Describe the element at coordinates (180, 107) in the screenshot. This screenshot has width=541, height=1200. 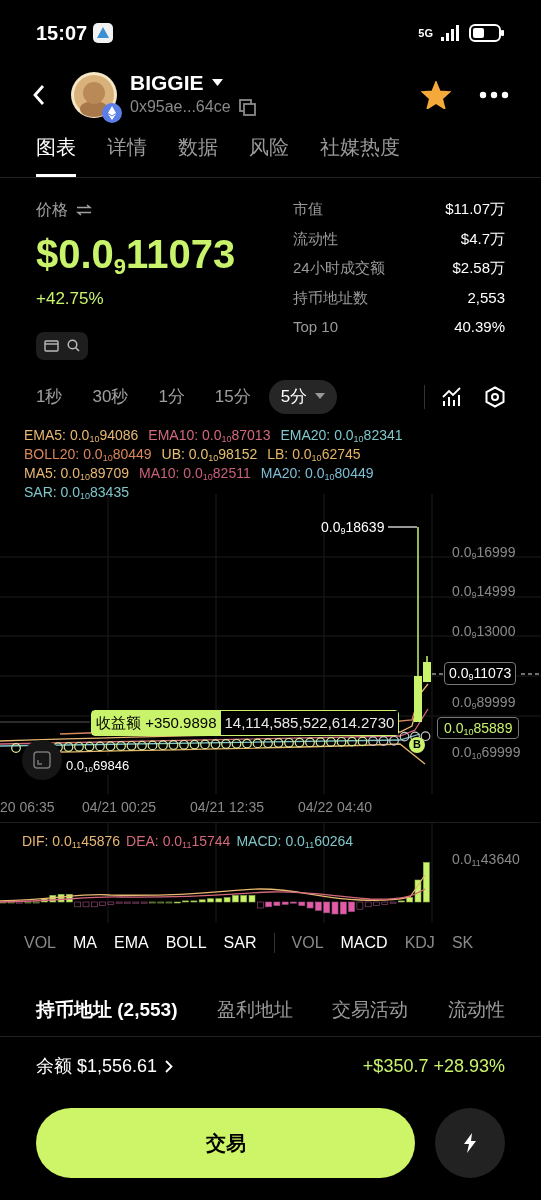
I see `token-address: 0x95ae...64ce` at that location.